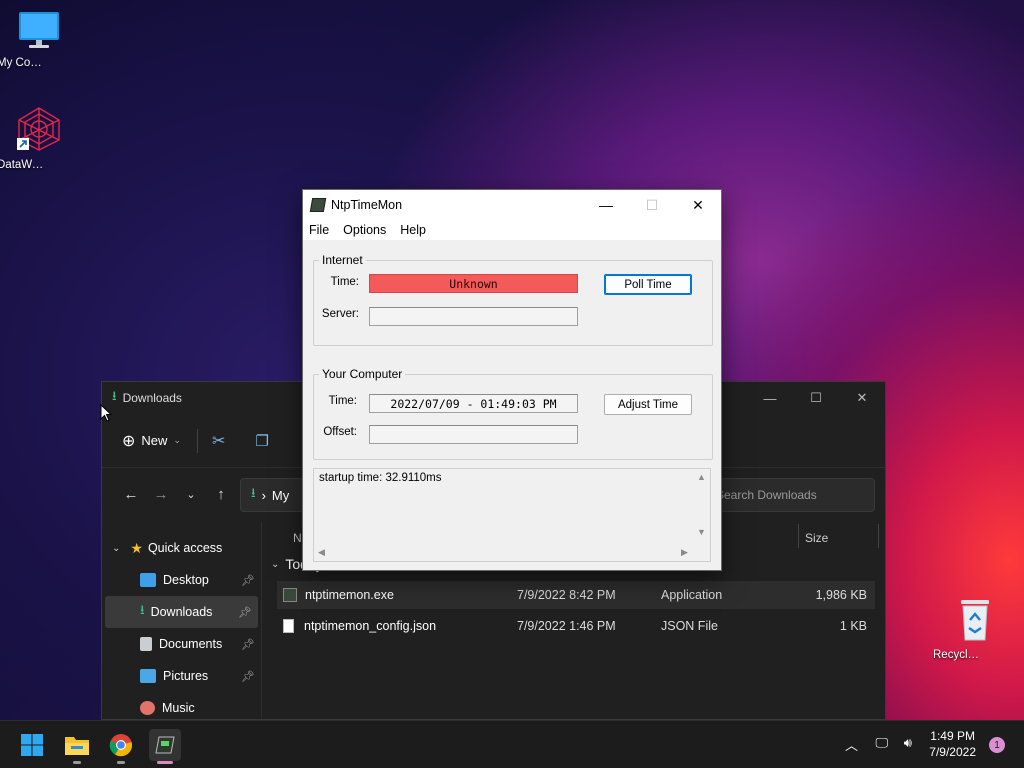 The image size is (1024, 768). I want to click on explorer-title: Downloads, so click(152, 398).